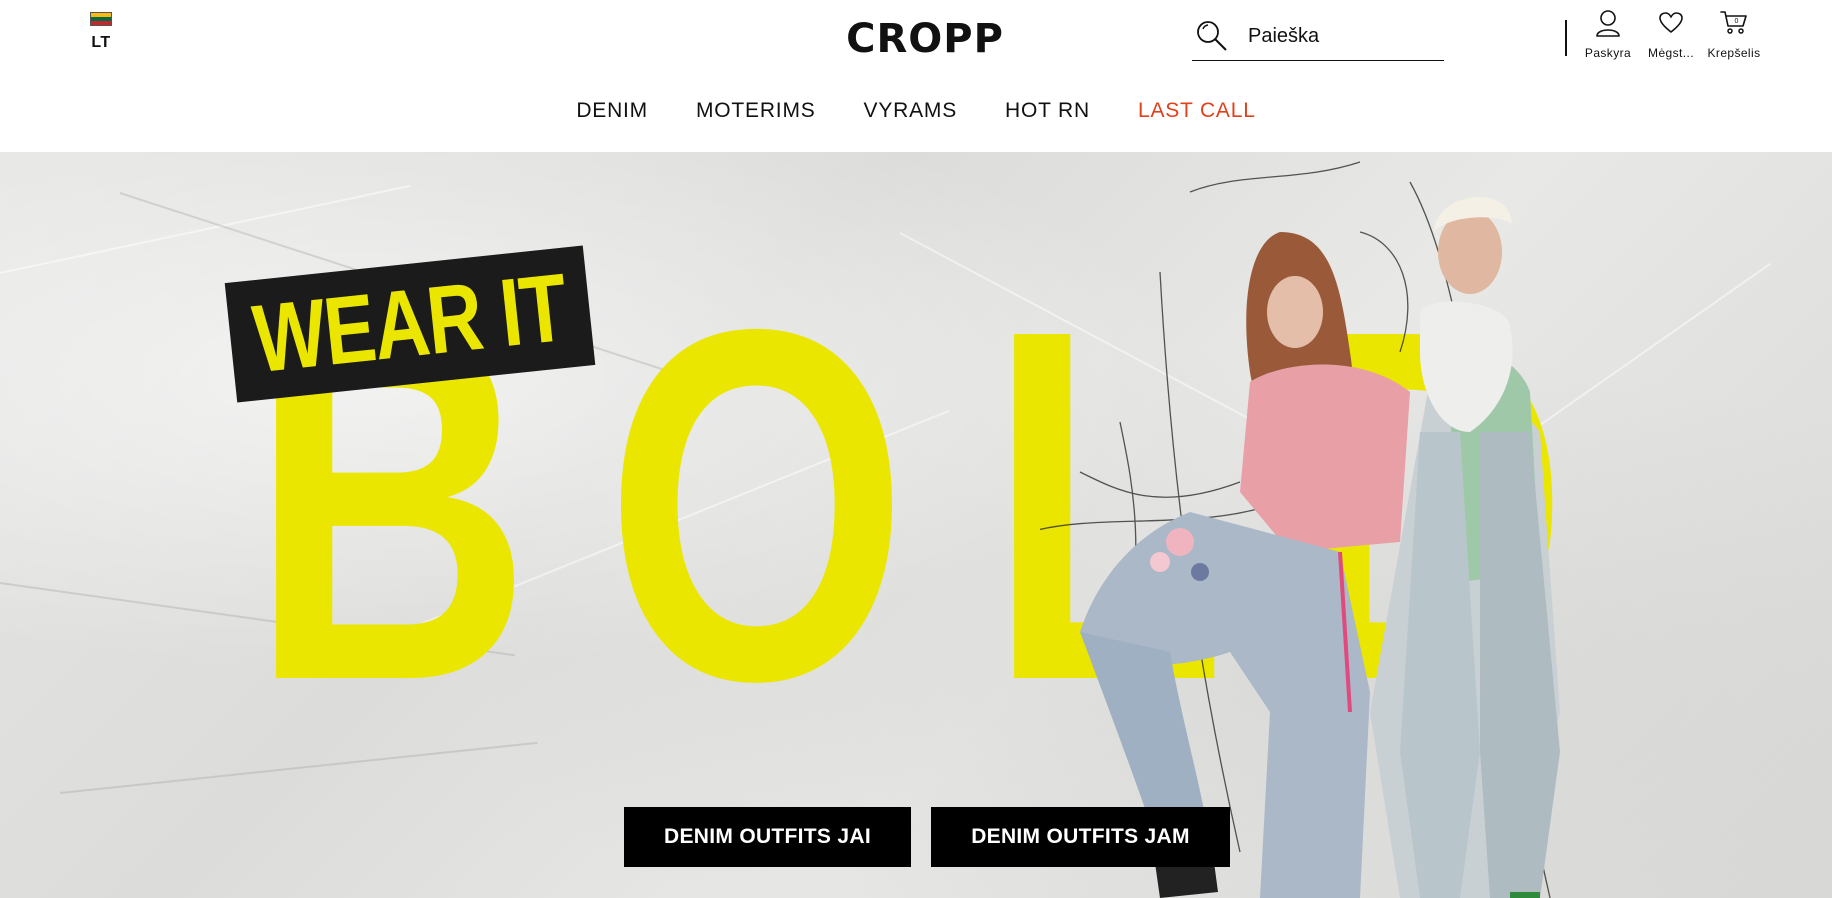  Describe the element at coordinates (1608, 23) in the screenshot. I see `user-icon` at that location.